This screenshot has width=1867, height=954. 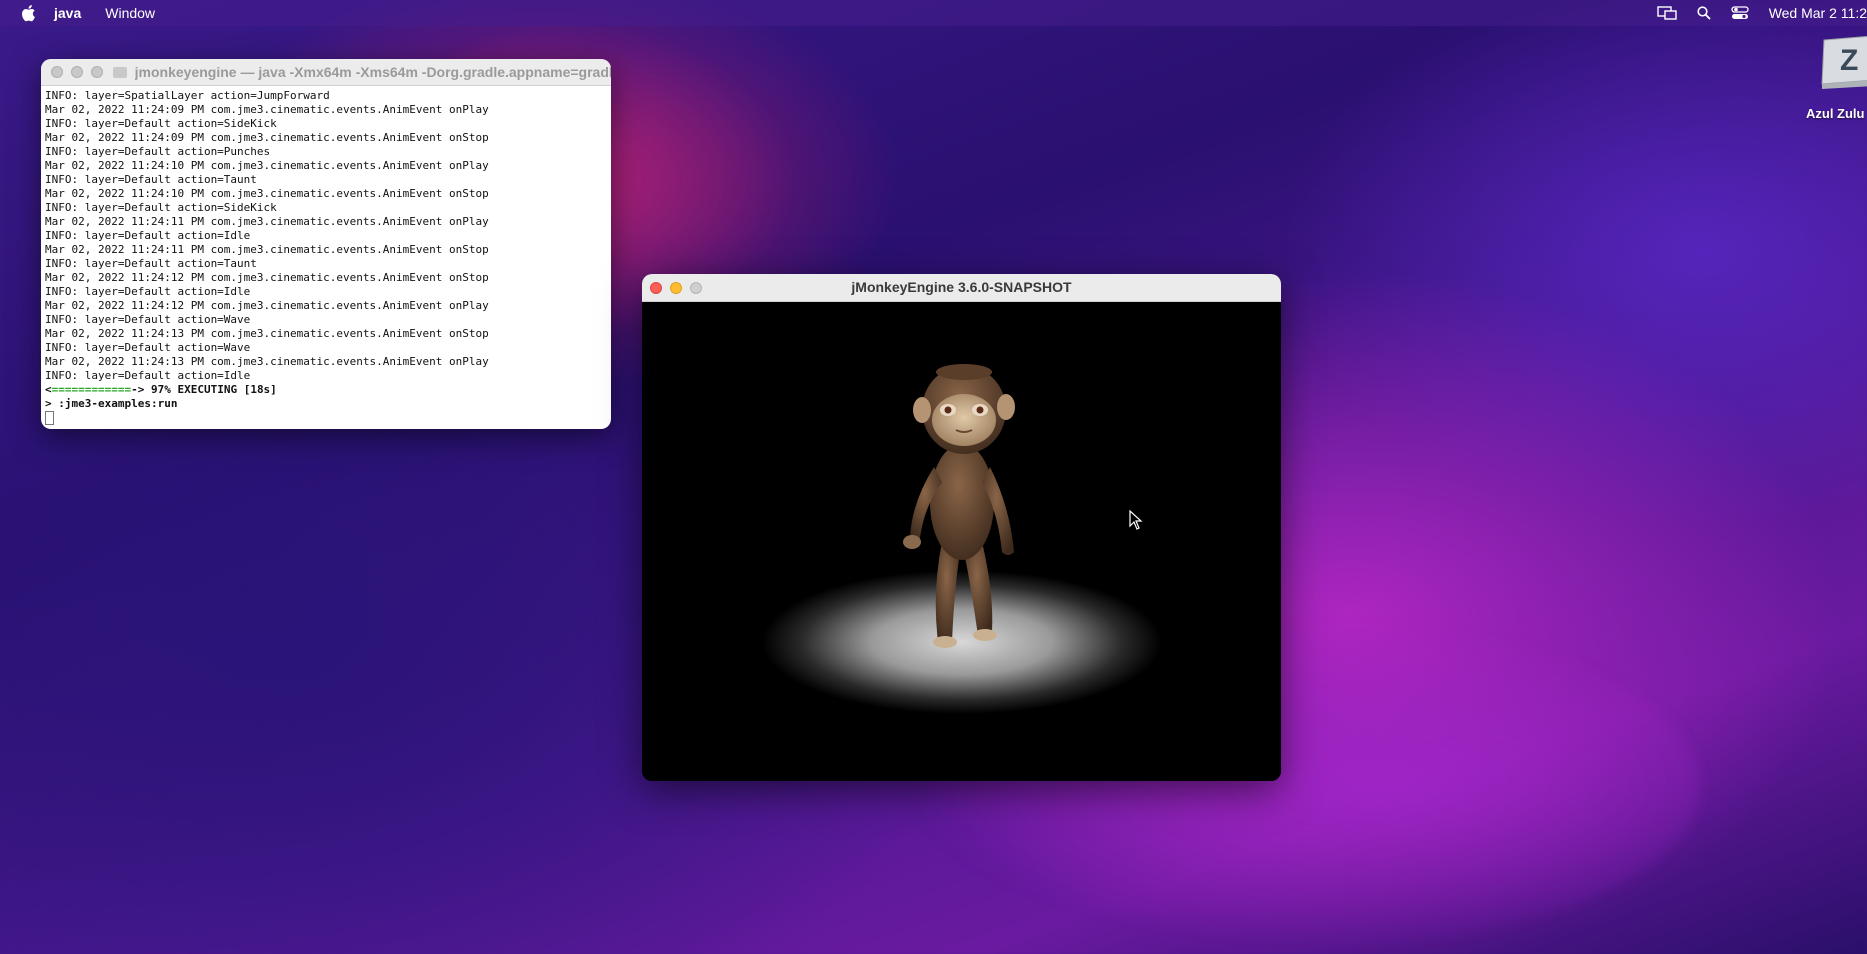 I want to click on progress-status: -> 97% EXECUTING [18s], so click(x=204, y=389).